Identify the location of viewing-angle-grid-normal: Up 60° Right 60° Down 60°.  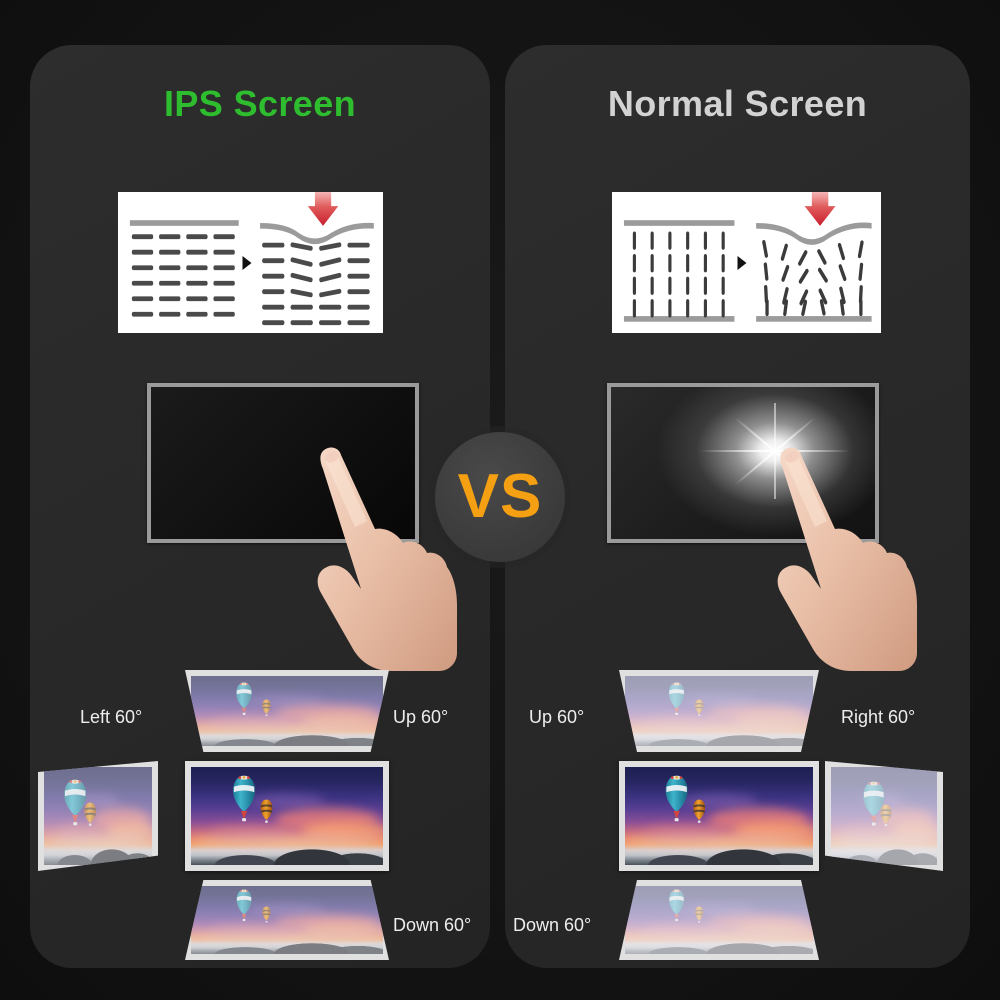
(737, 812).